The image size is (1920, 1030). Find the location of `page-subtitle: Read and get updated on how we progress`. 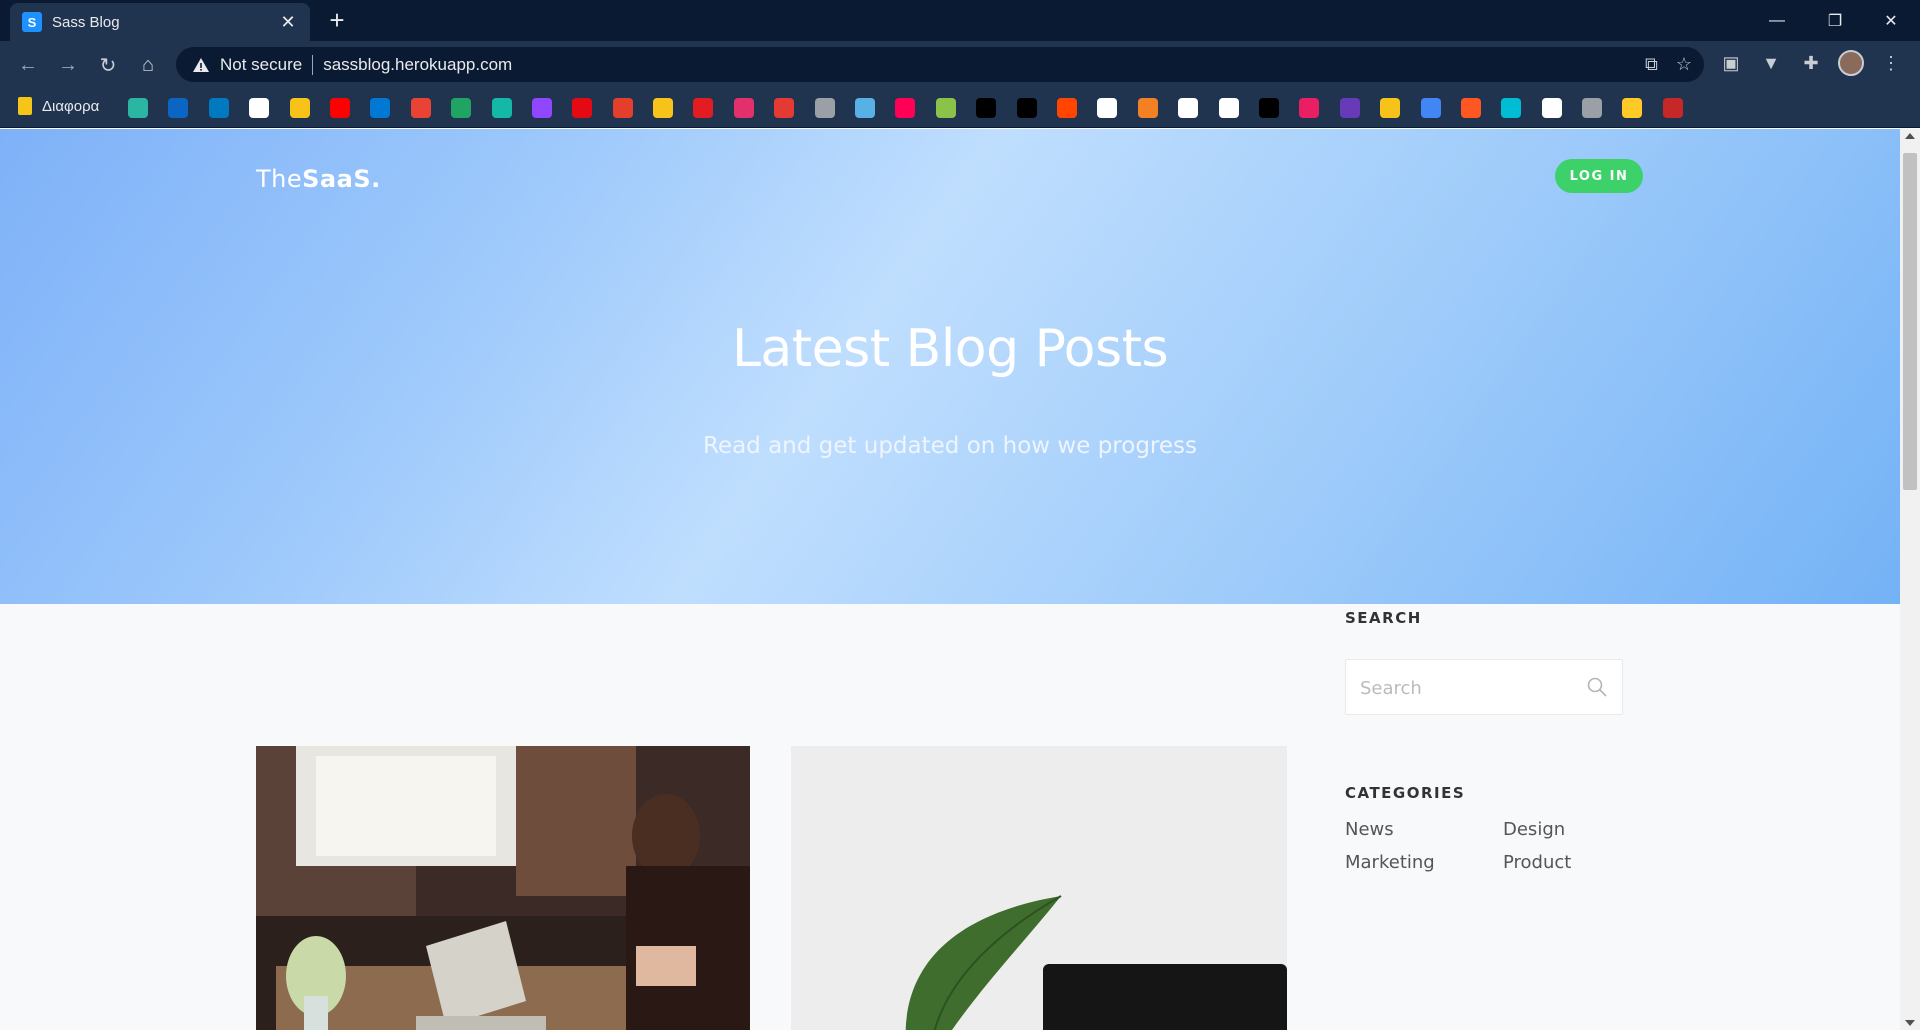

page-subtitle: Read and get updated on how we progress is located at coordinates (949, 446).